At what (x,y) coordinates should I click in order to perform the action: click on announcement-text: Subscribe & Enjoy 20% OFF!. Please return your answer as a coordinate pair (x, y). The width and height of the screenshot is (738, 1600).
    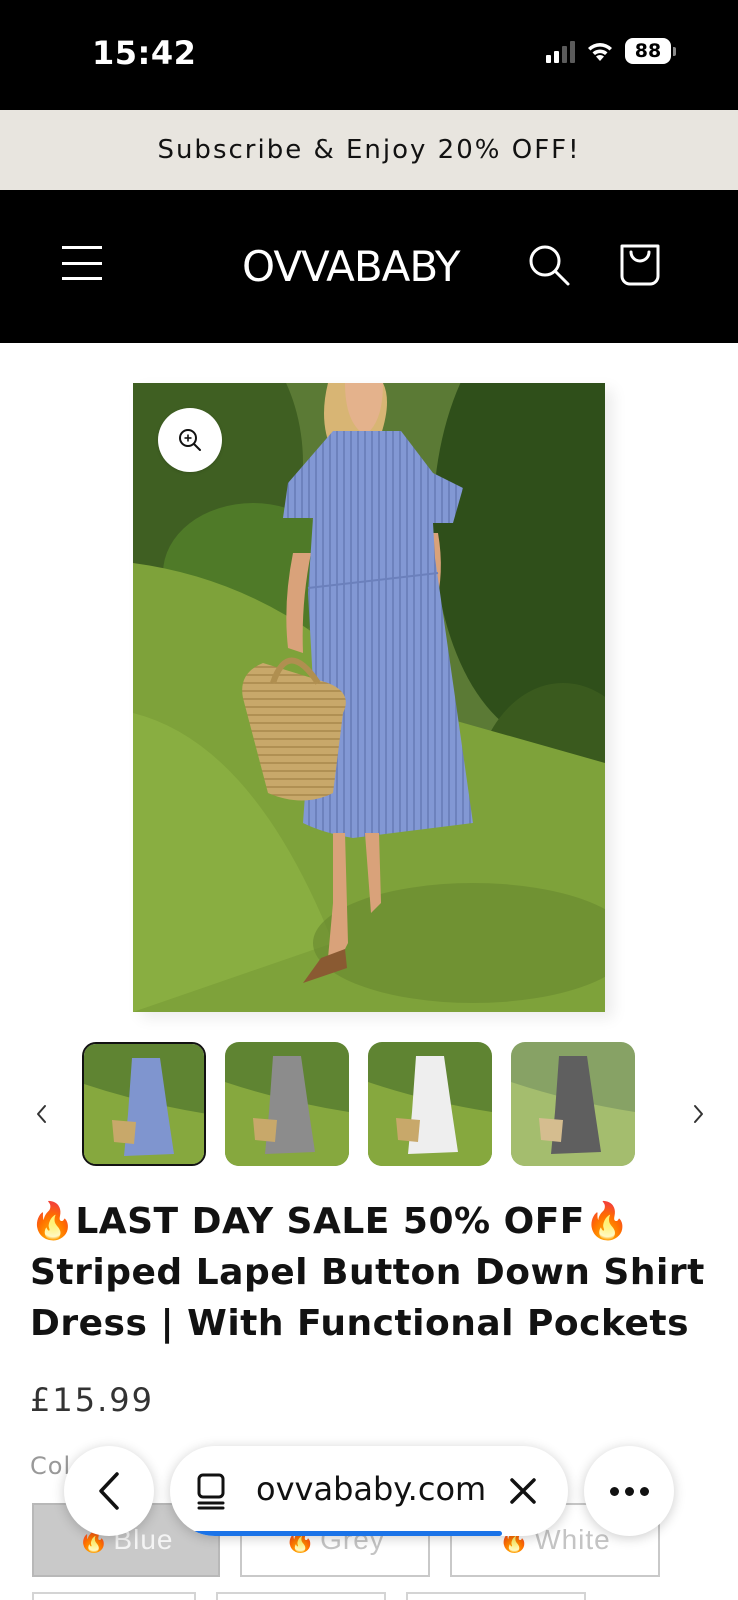
    Looking at the image, I should click on (369, 150).